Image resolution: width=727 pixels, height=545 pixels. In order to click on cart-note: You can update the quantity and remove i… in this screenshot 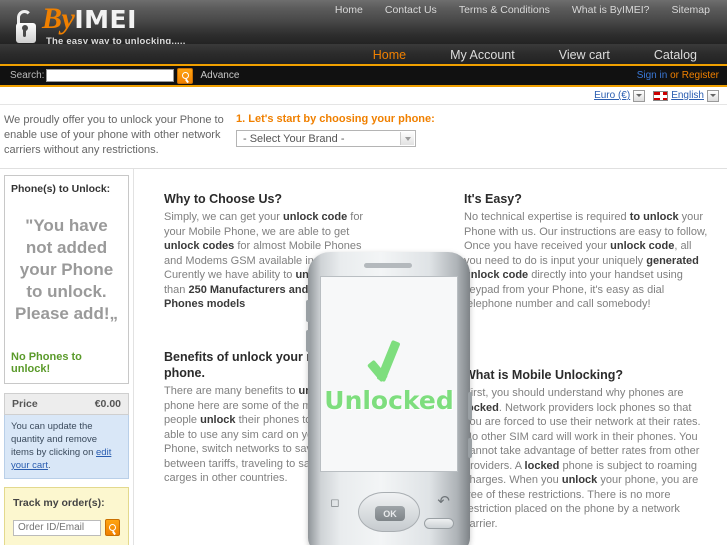, I will do `click(66, 447)`.